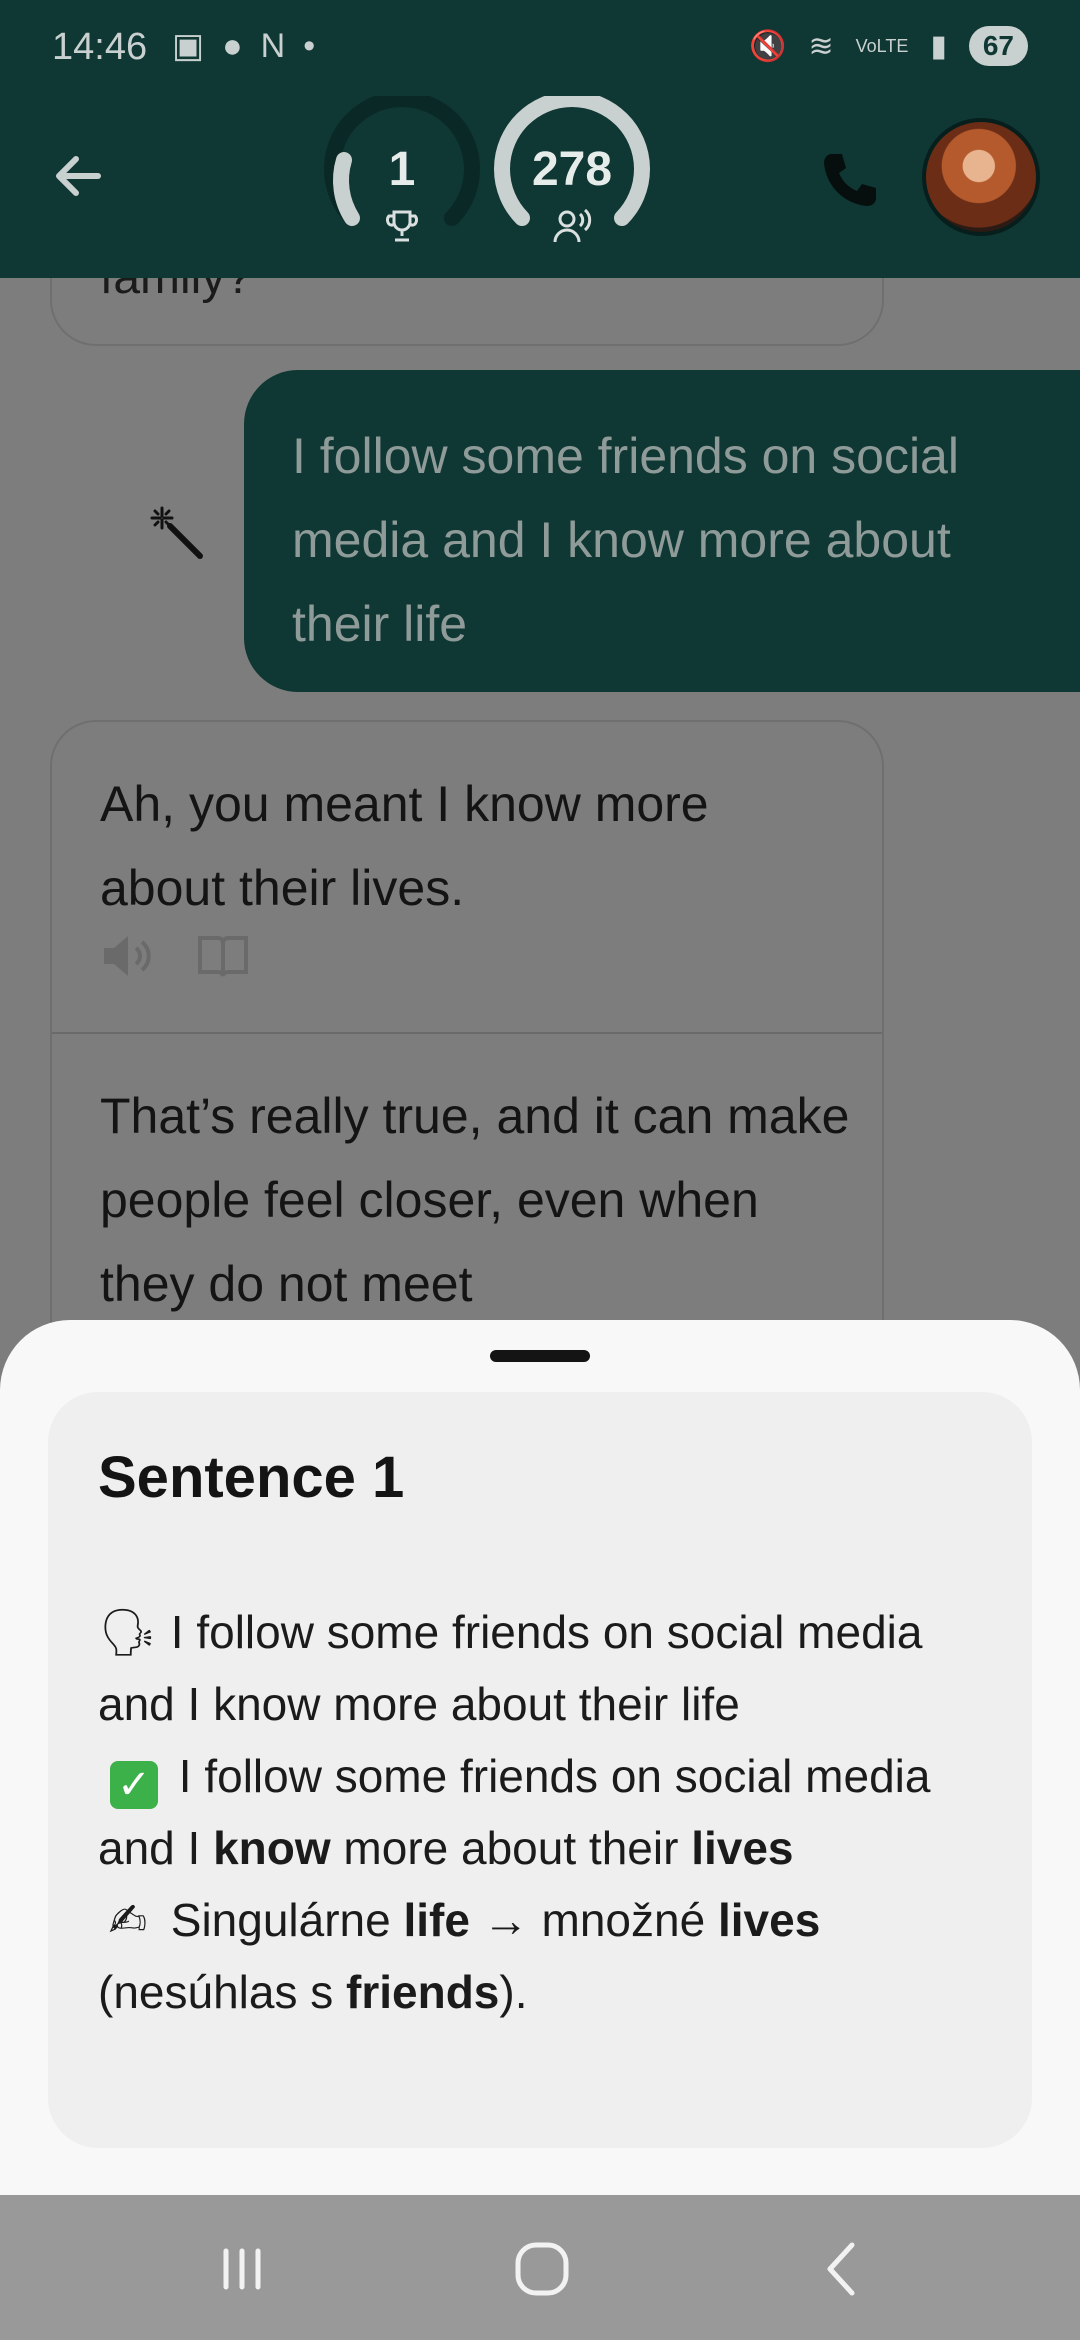 This screenshot has height=2340, width=1080. I want to click on speaking-head-icon: 🗣, so click(128, 1632).